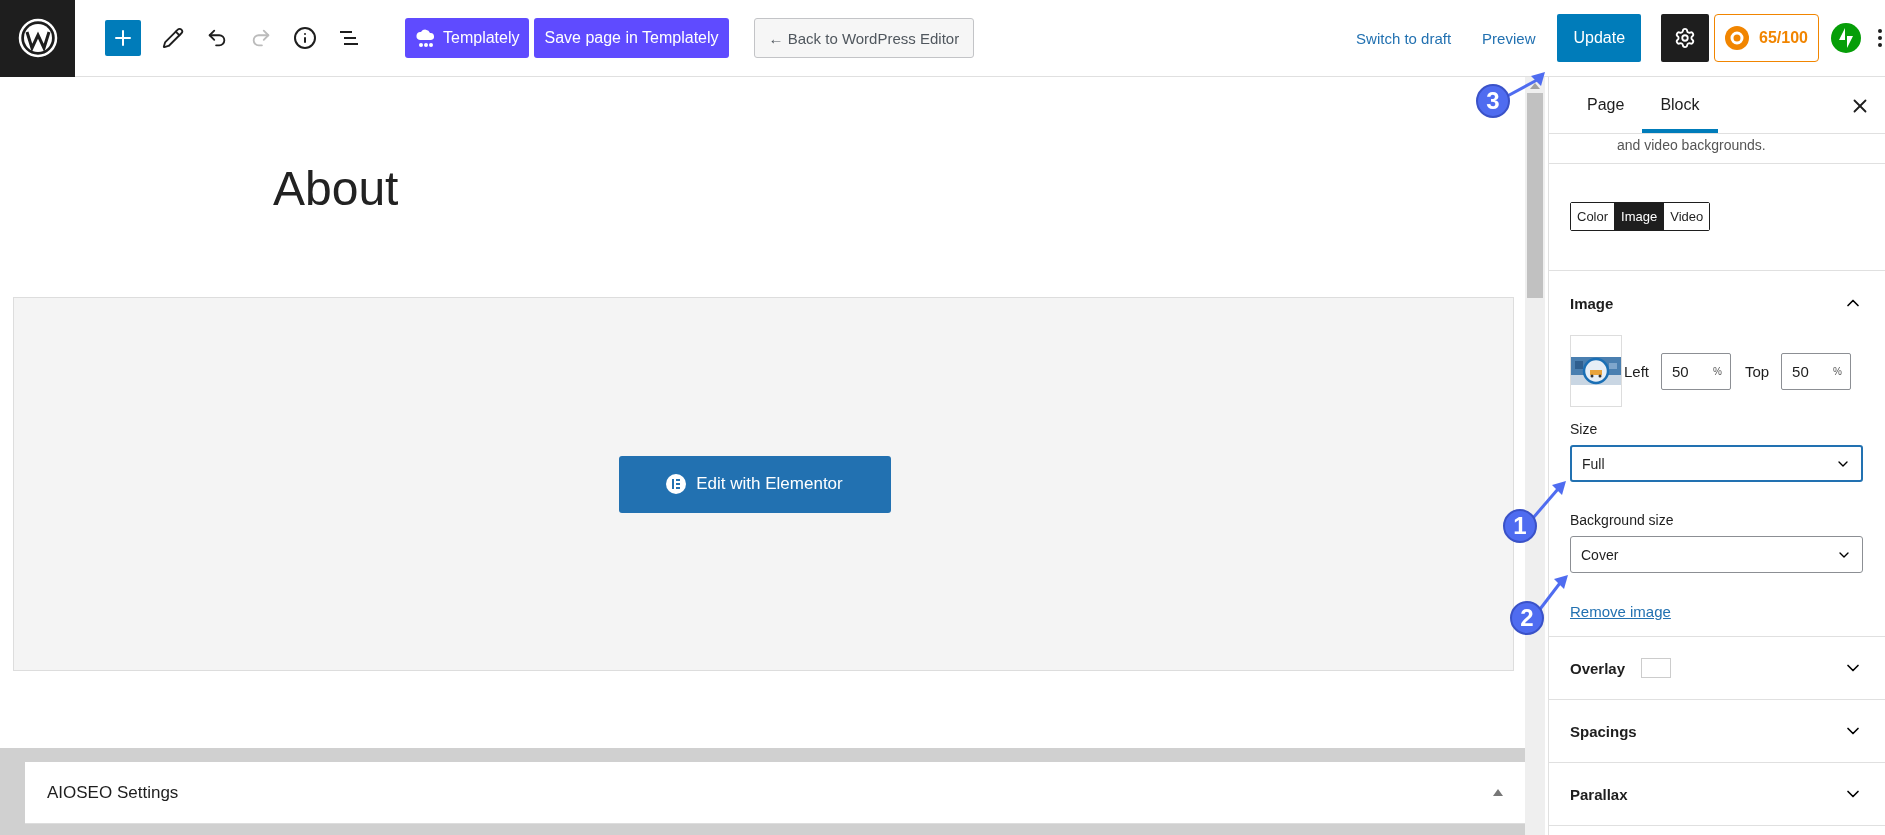 The image size is (1885, 835). I want to click on background-type-option: Image, so click(1640, 216).